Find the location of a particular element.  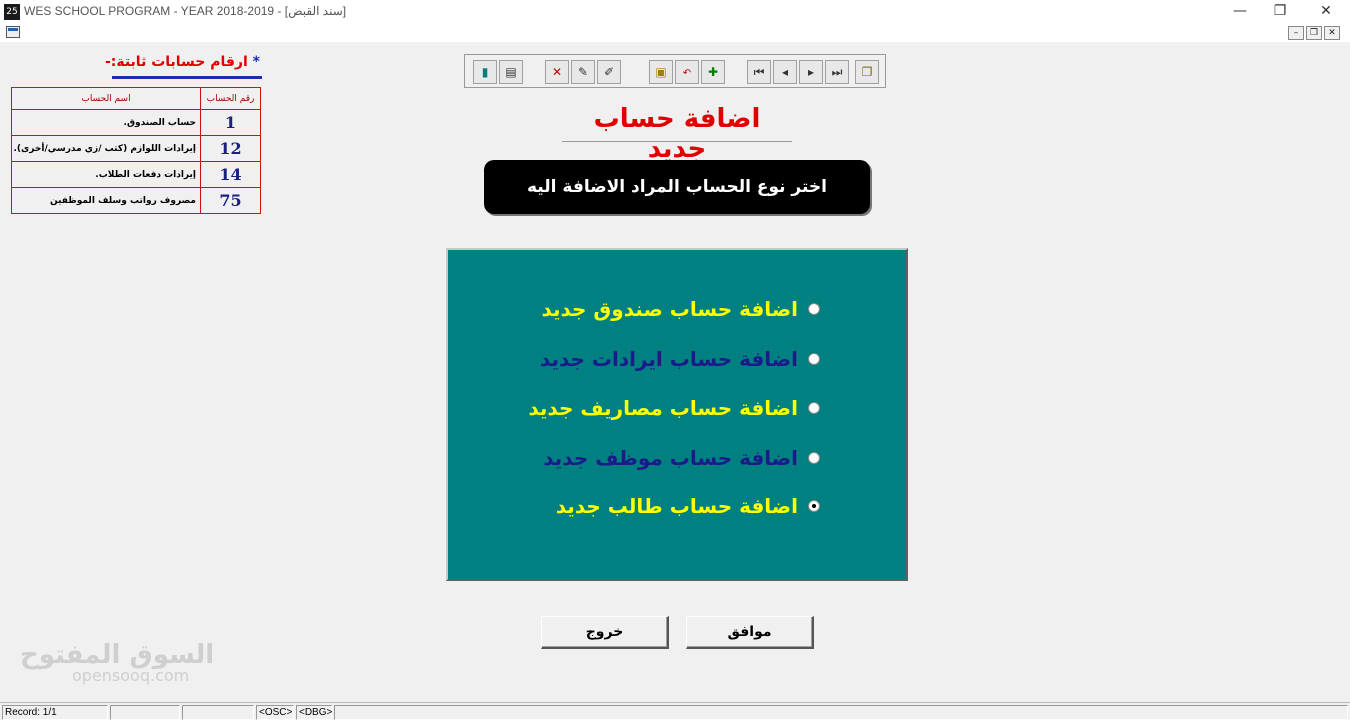

exit-button: خروج is located at coordinates (605, 632).